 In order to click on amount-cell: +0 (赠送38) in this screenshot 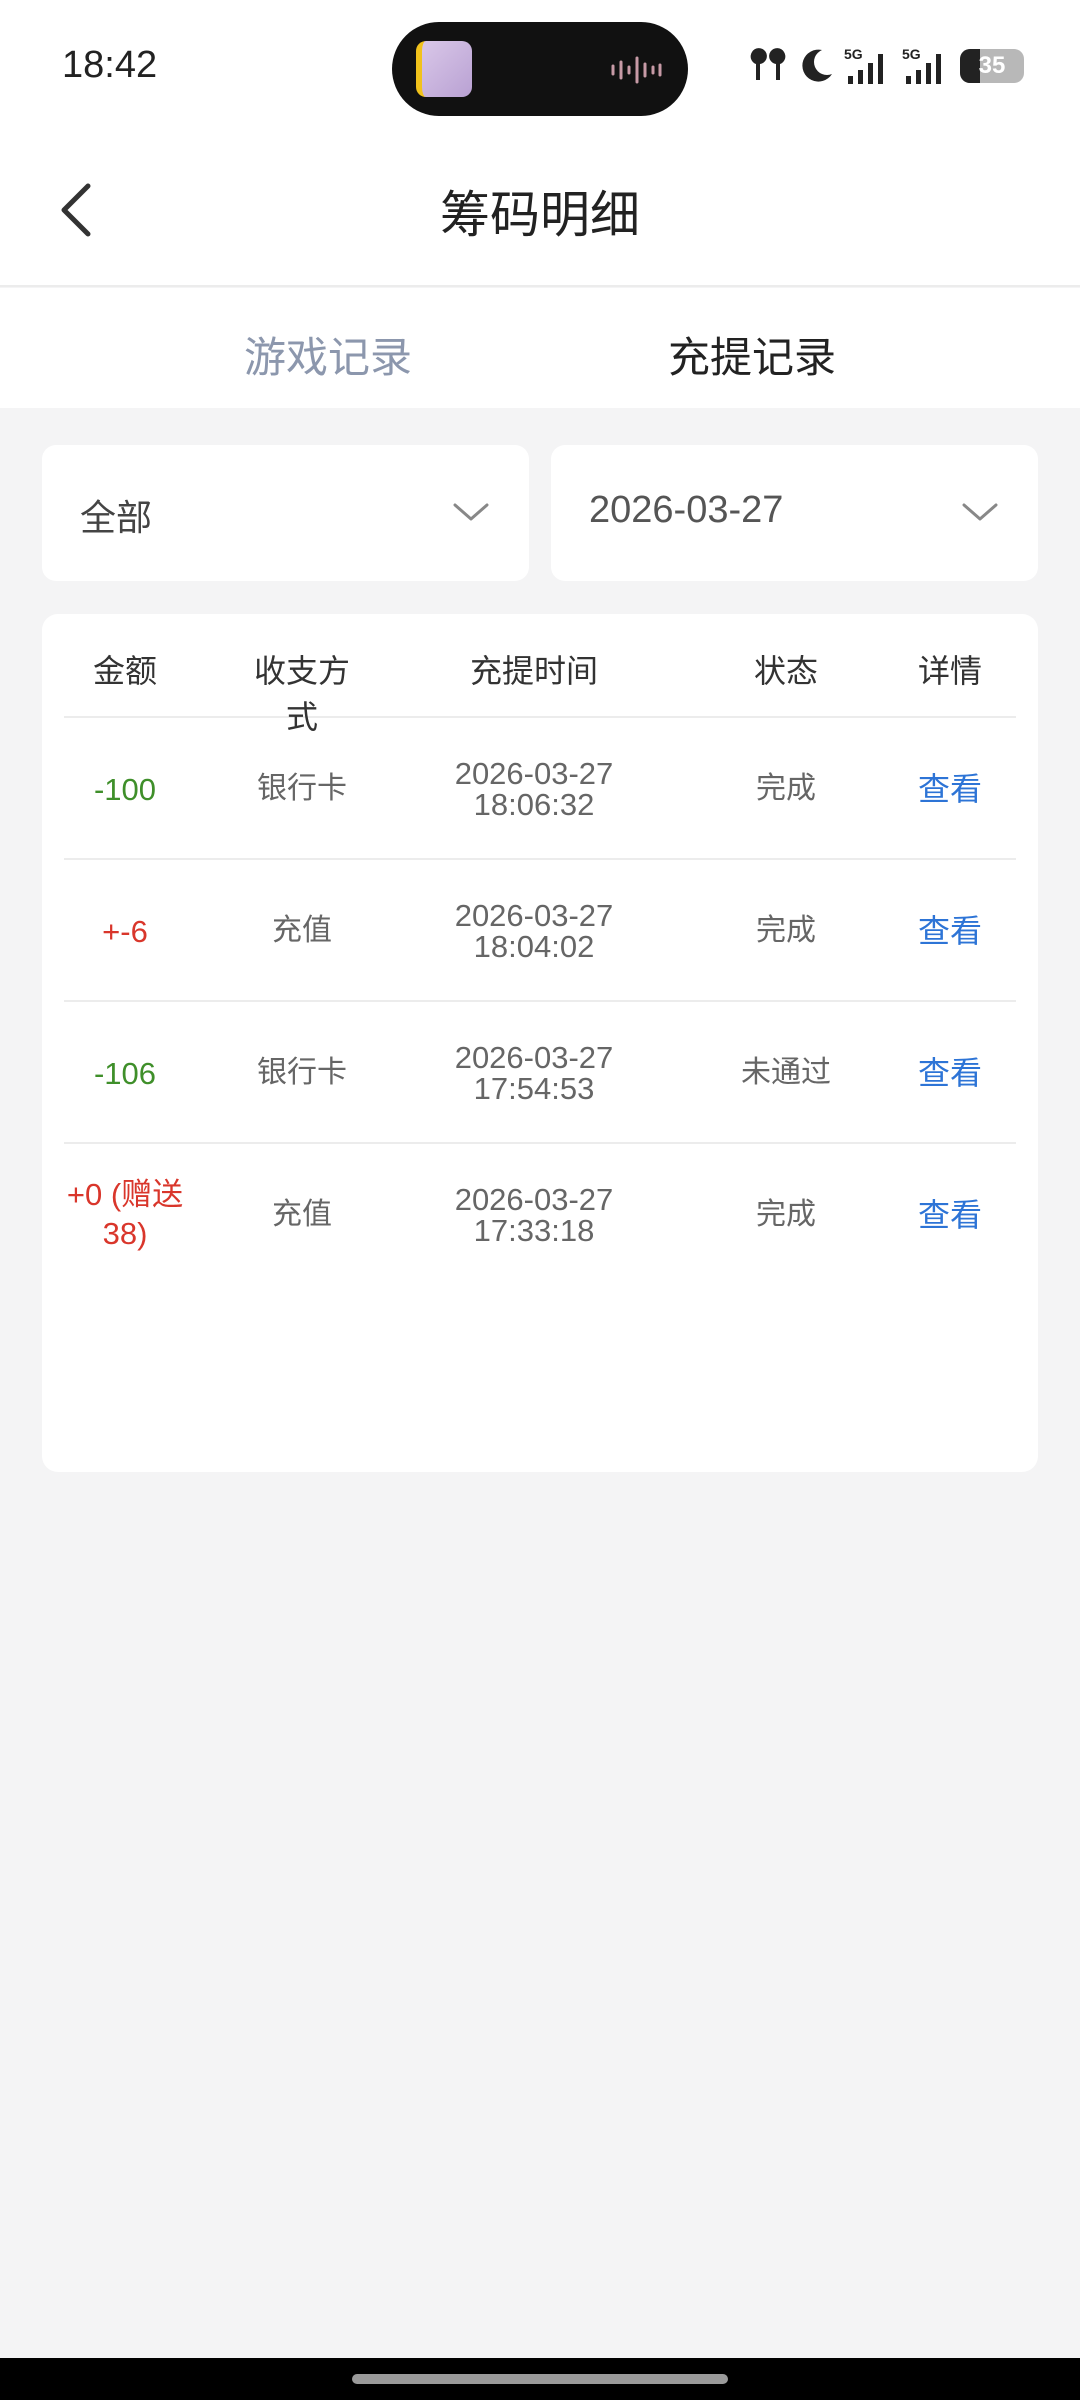, I will do `click(125, 1214)`.